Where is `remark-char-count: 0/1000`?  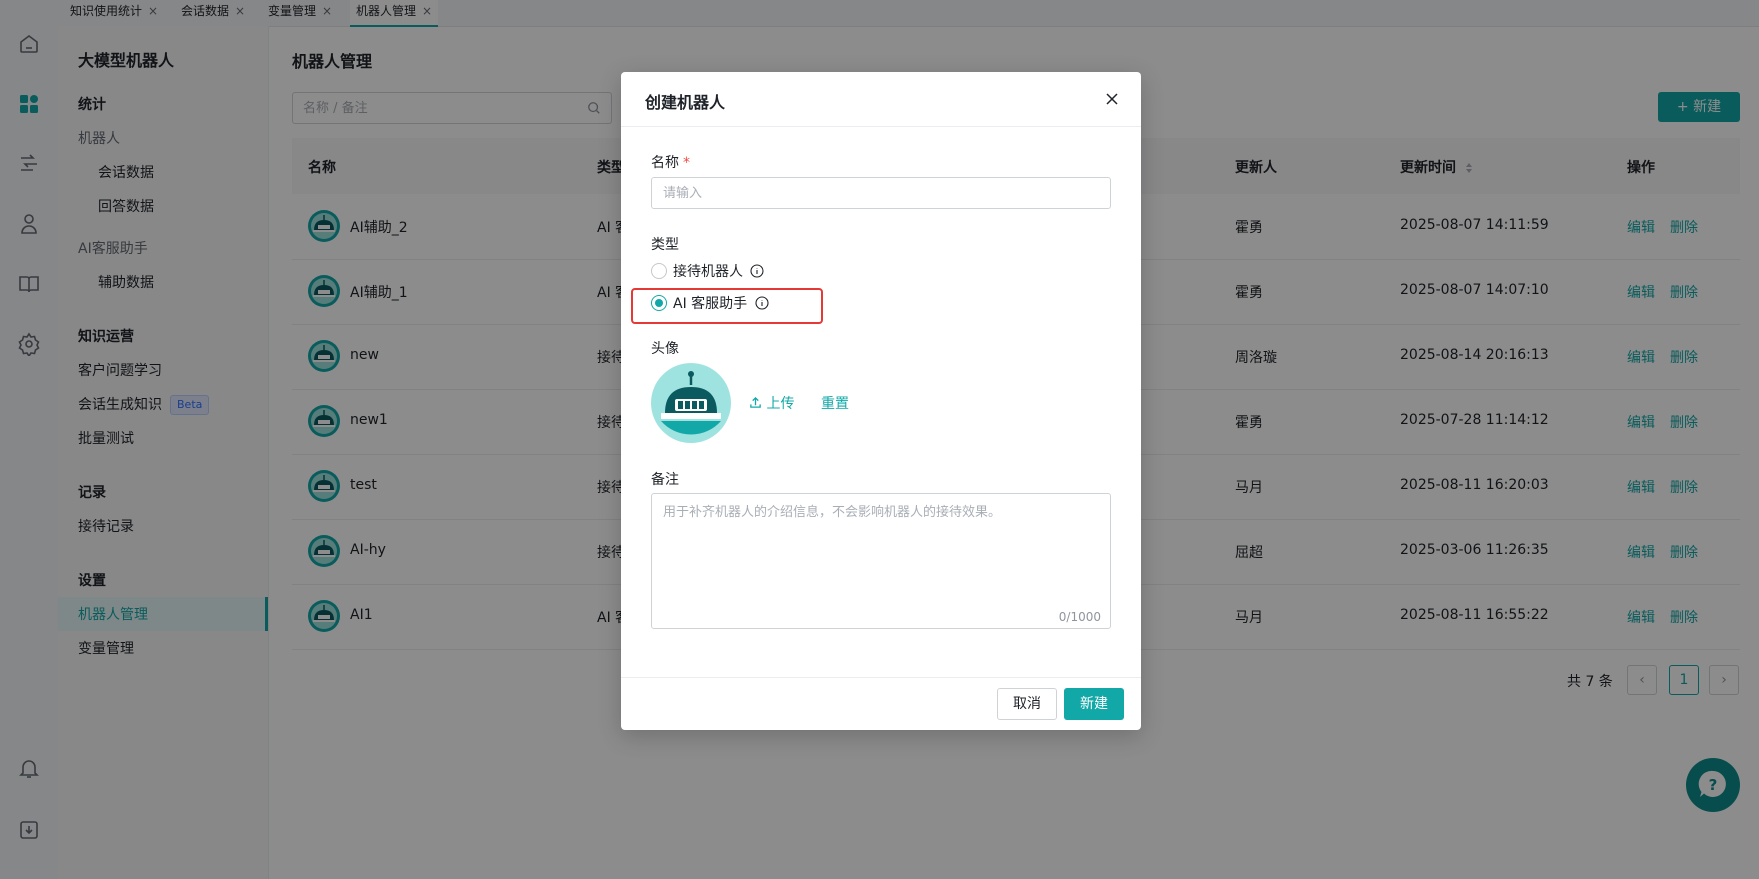
remark-char-count: 0/1000 is located at coordinates (1079, 617).